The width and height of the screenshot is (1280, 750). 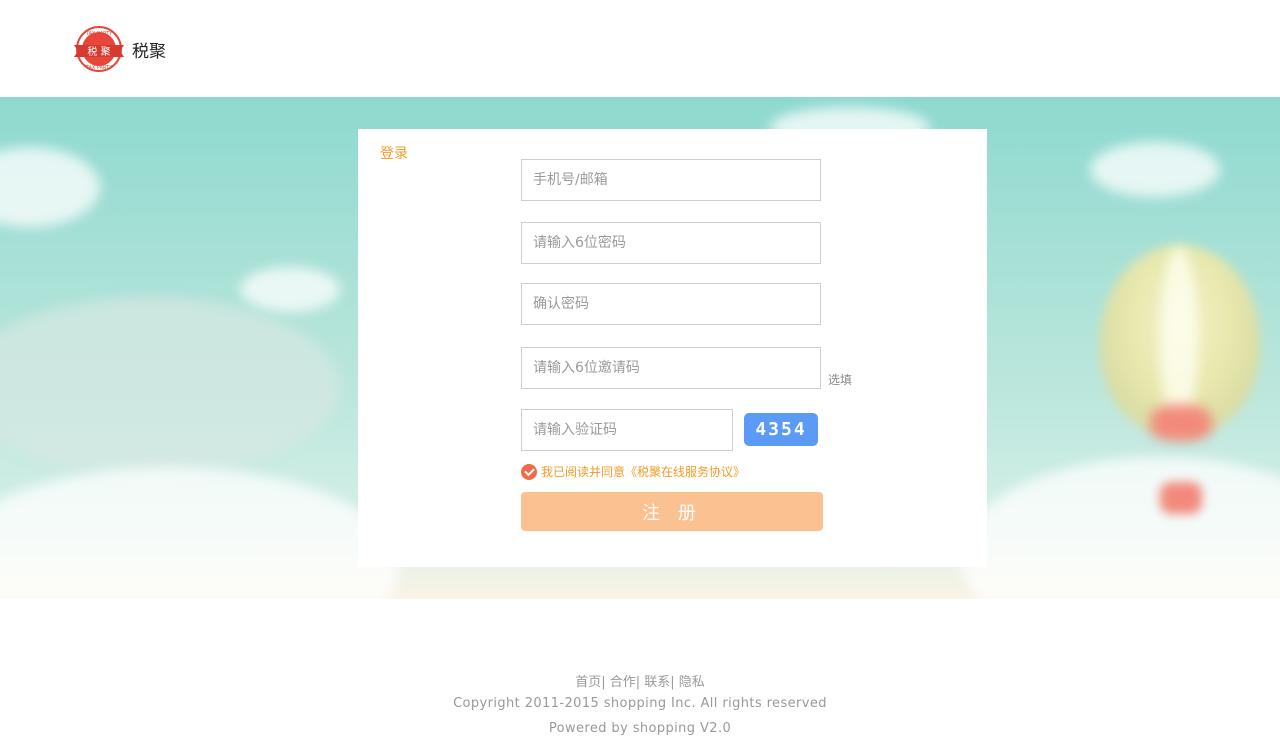 What do you see at coordinates (781, 429) in the screenshot?
I see `captcha-image: 4354` at bounding box center [781, 429].